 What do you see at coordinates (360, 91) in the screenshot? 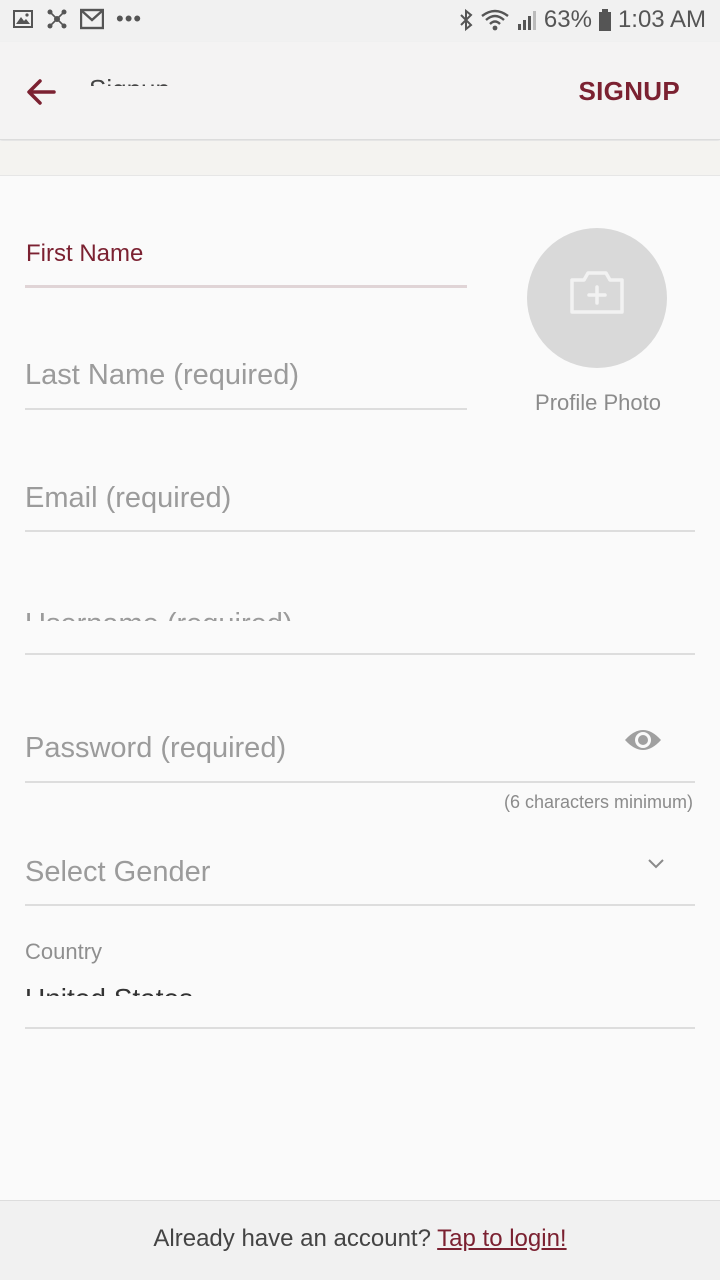
I see `app-bar: Signup SIGNUP` at bounding box center [360, 91].